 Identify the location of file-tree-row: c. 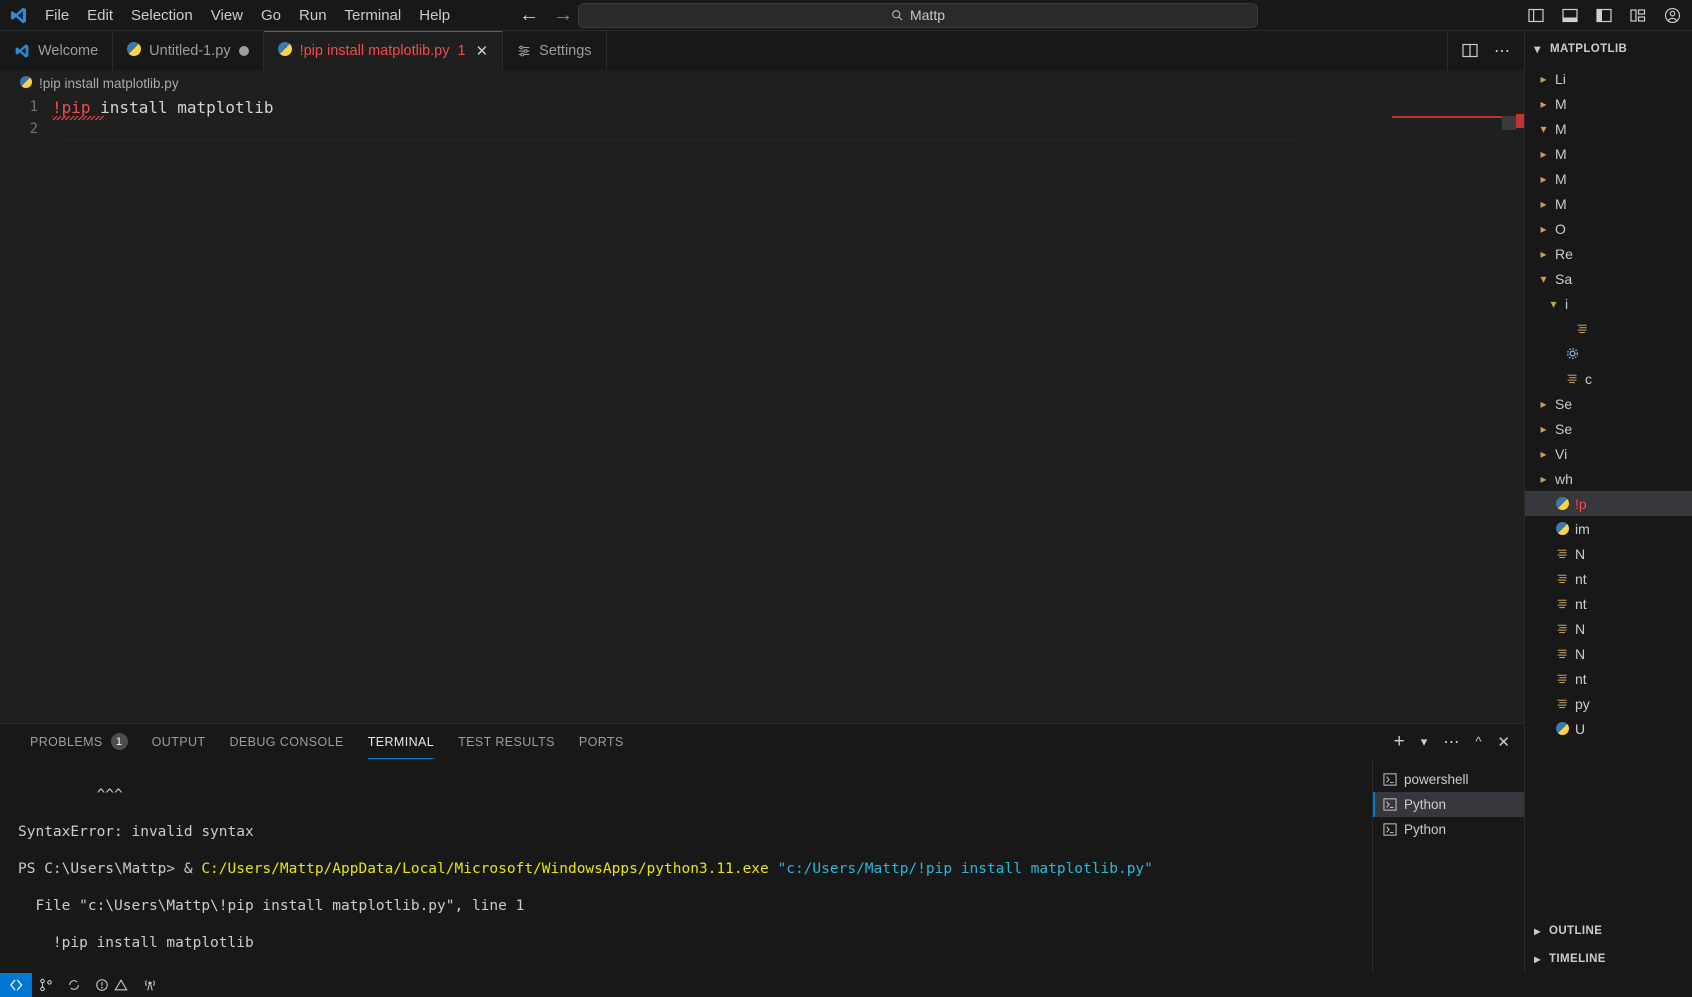
(1608, 378).